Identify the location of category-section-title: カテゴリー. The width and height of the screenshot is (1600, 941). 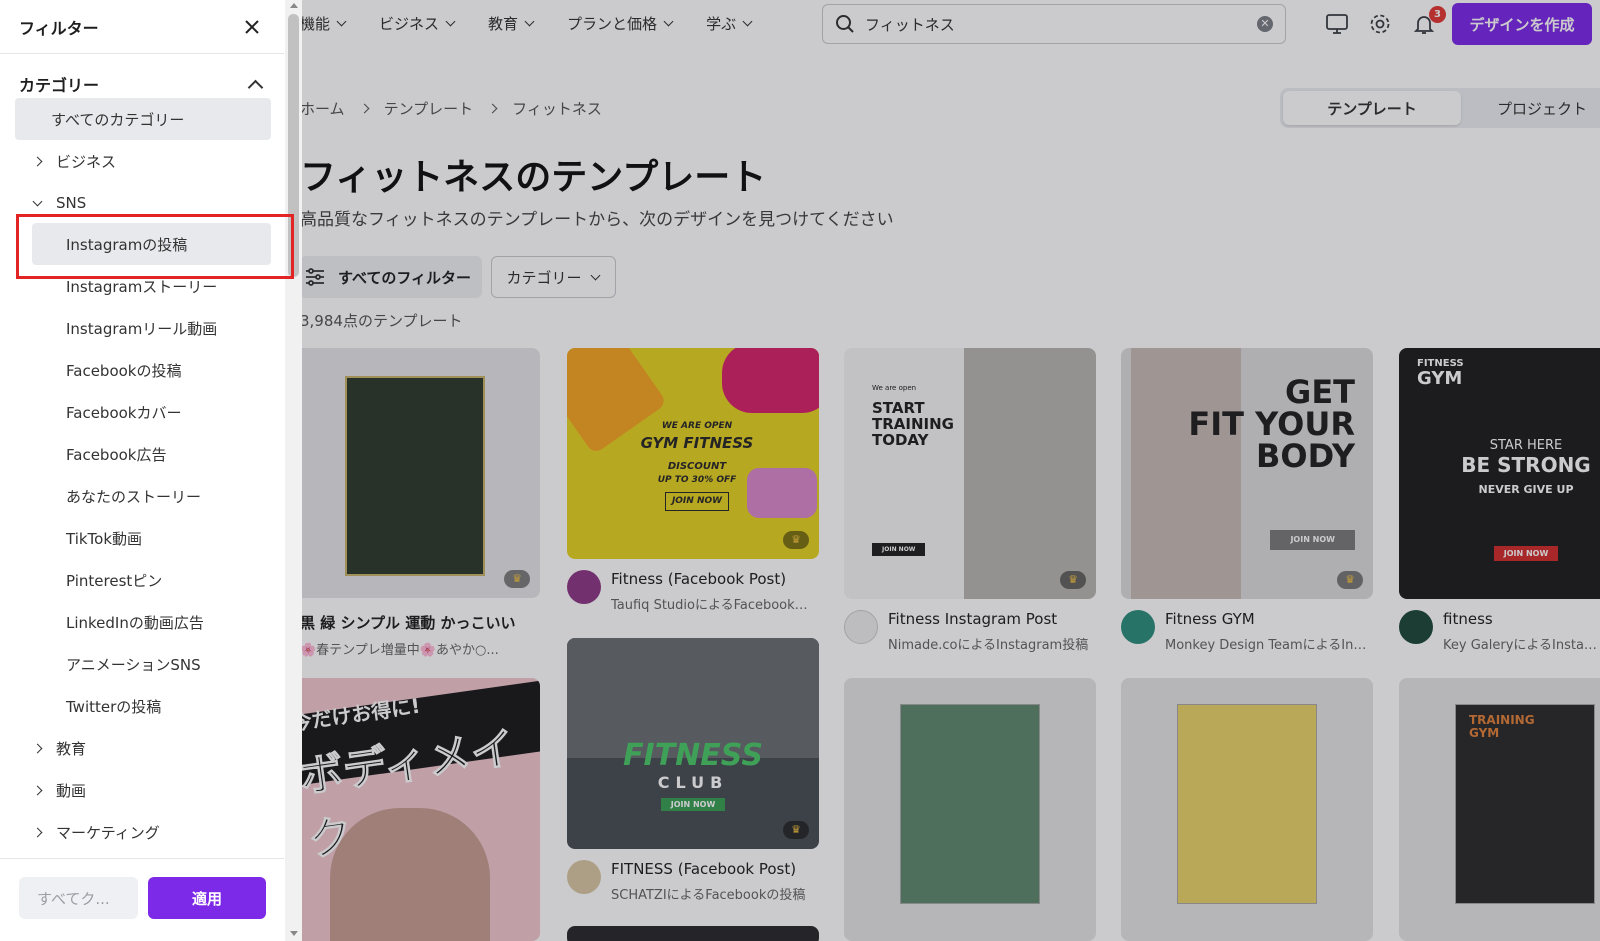
(59, 85).